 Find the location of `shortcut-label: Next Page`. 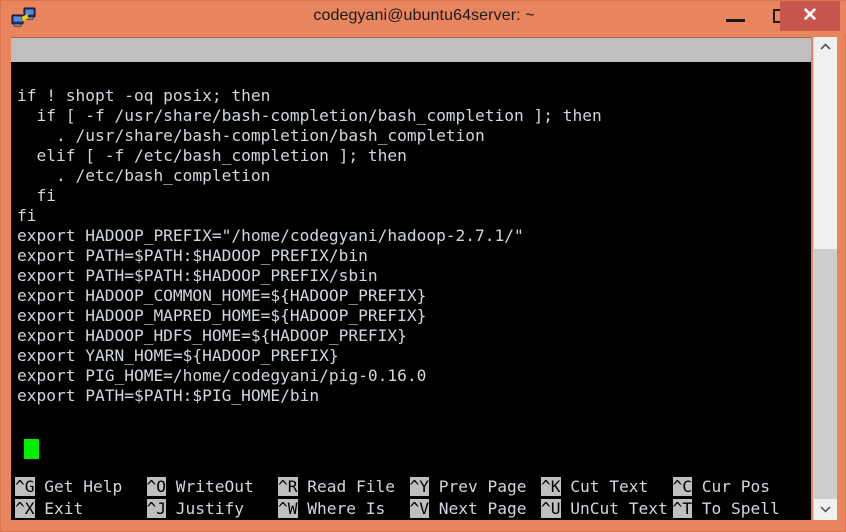

shortcut-label: Next Page is located at coordinates (478, 508).